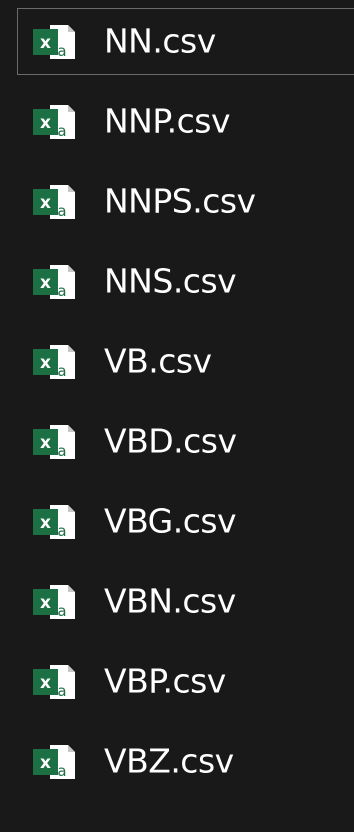  I want to click on file-item: ax VBN.csv, so click(185, 601).